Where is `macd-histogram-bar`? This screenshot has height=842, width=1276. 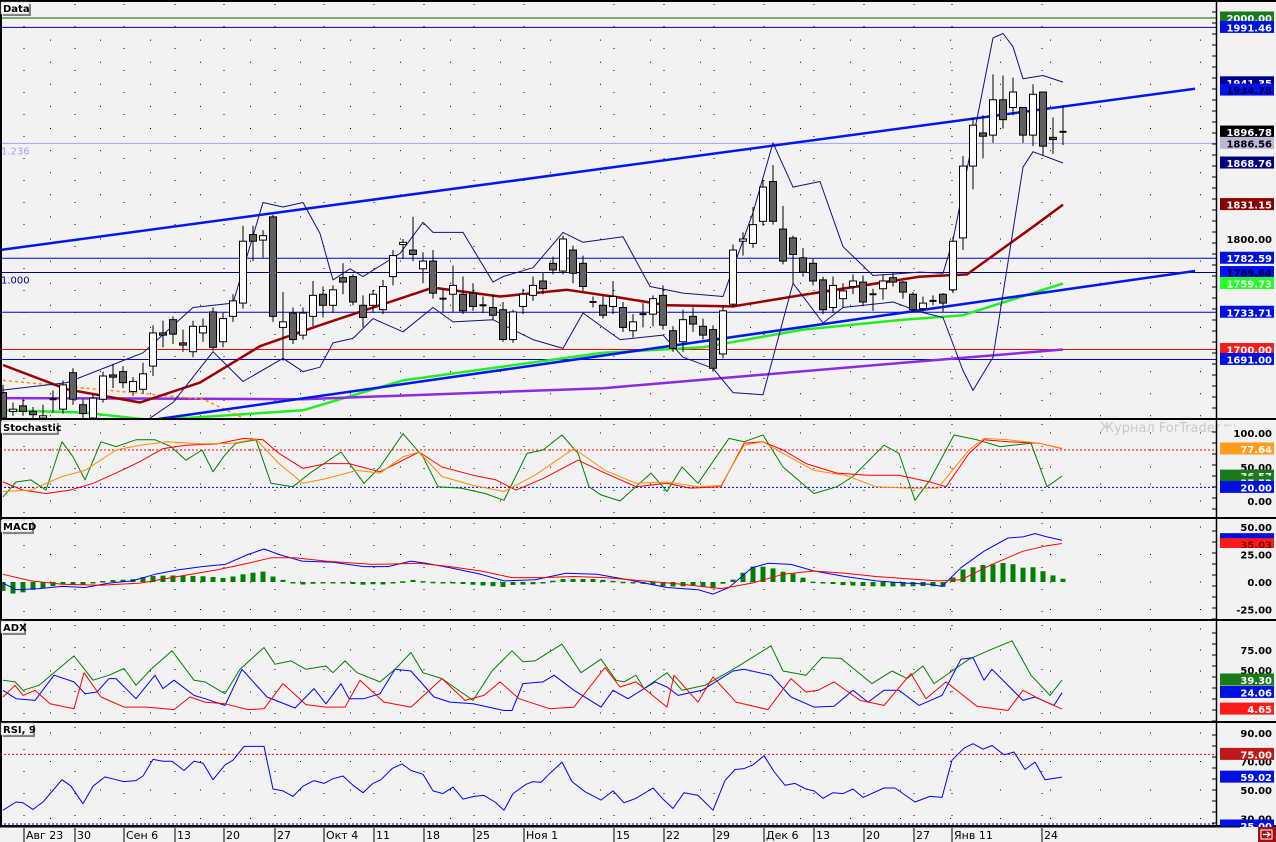
macd-histogram-bar is located at coordinates (463, 583).